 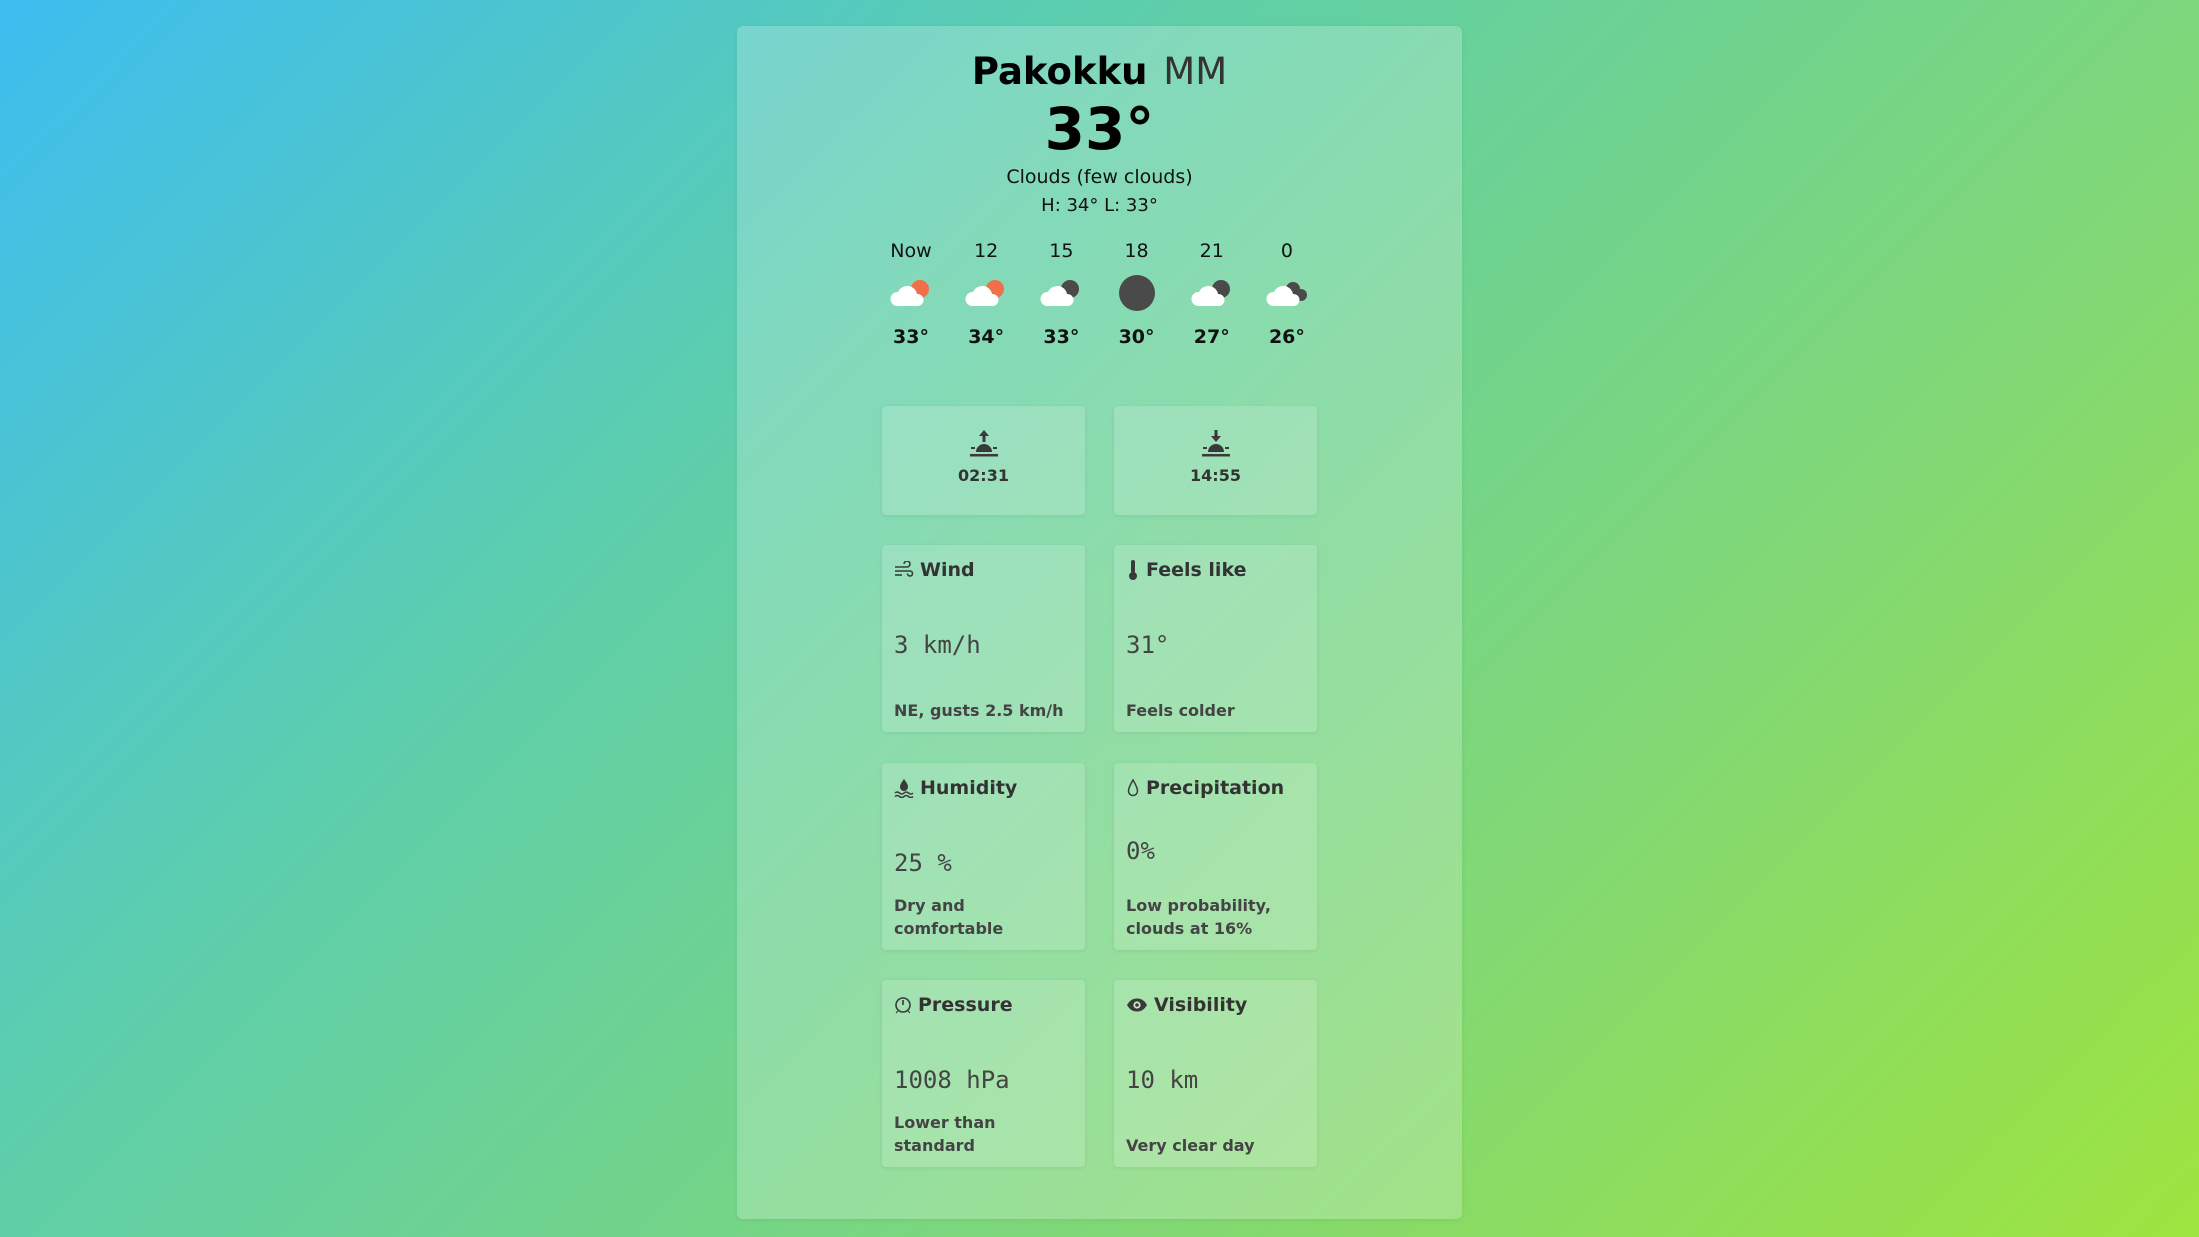 What do you see at coordinates (1201, 1005) in the screenshot?
I see `visibility-label: Visibility` at bounding box center [1201, 1005].